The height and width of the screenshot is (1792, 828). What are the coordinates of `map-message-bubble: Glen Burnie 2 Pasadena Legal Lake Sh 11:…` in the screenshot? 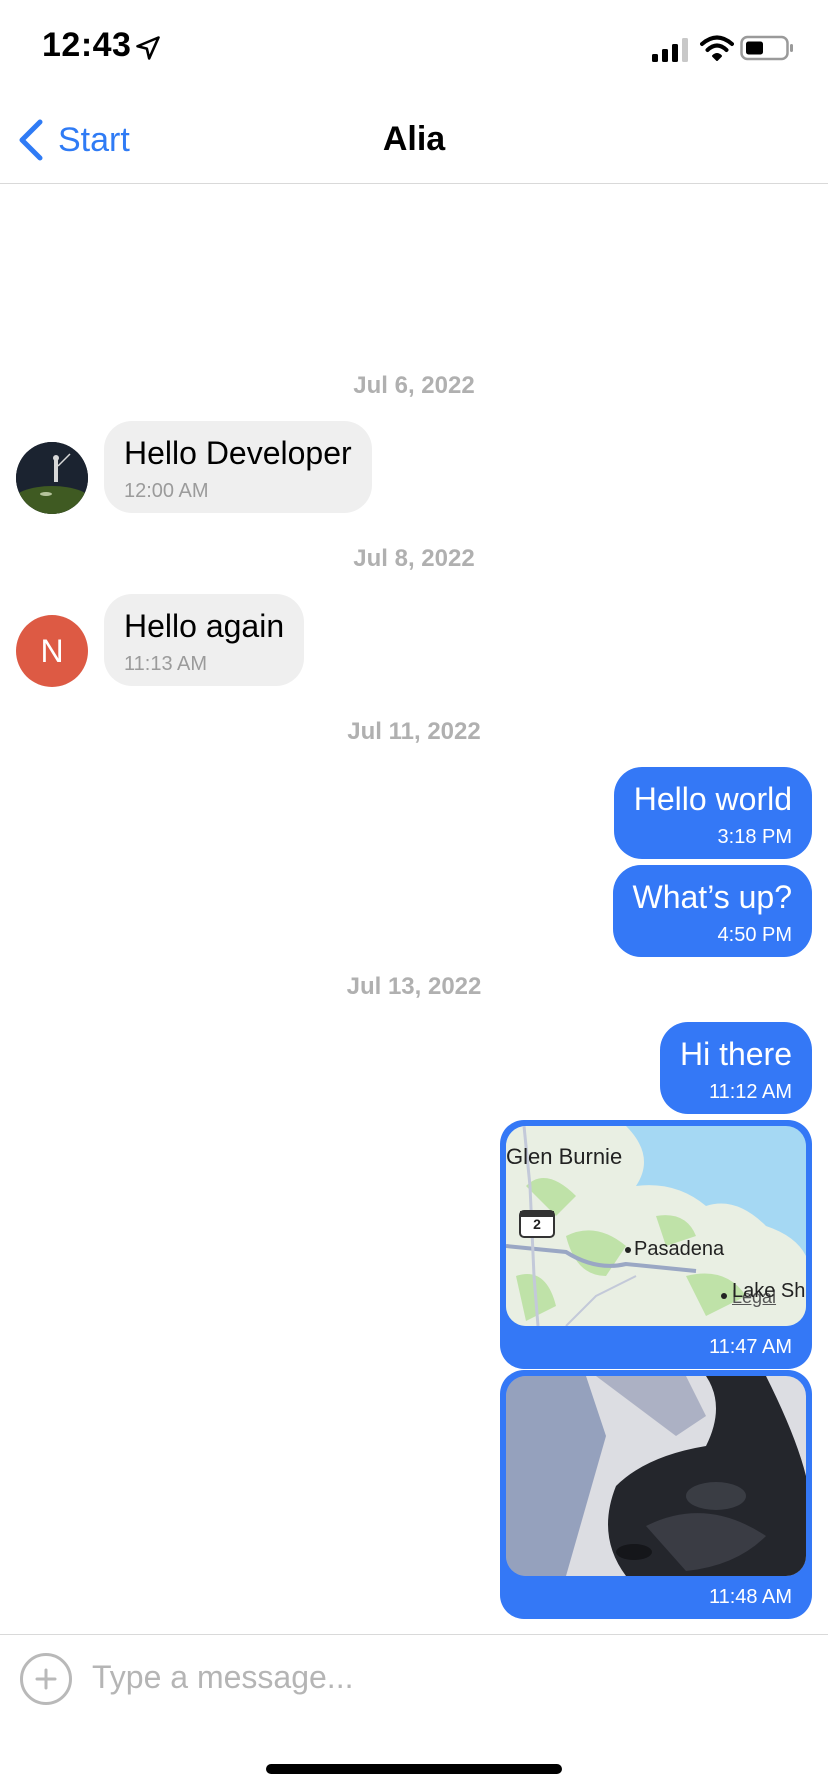 It's located at (656, 1244).